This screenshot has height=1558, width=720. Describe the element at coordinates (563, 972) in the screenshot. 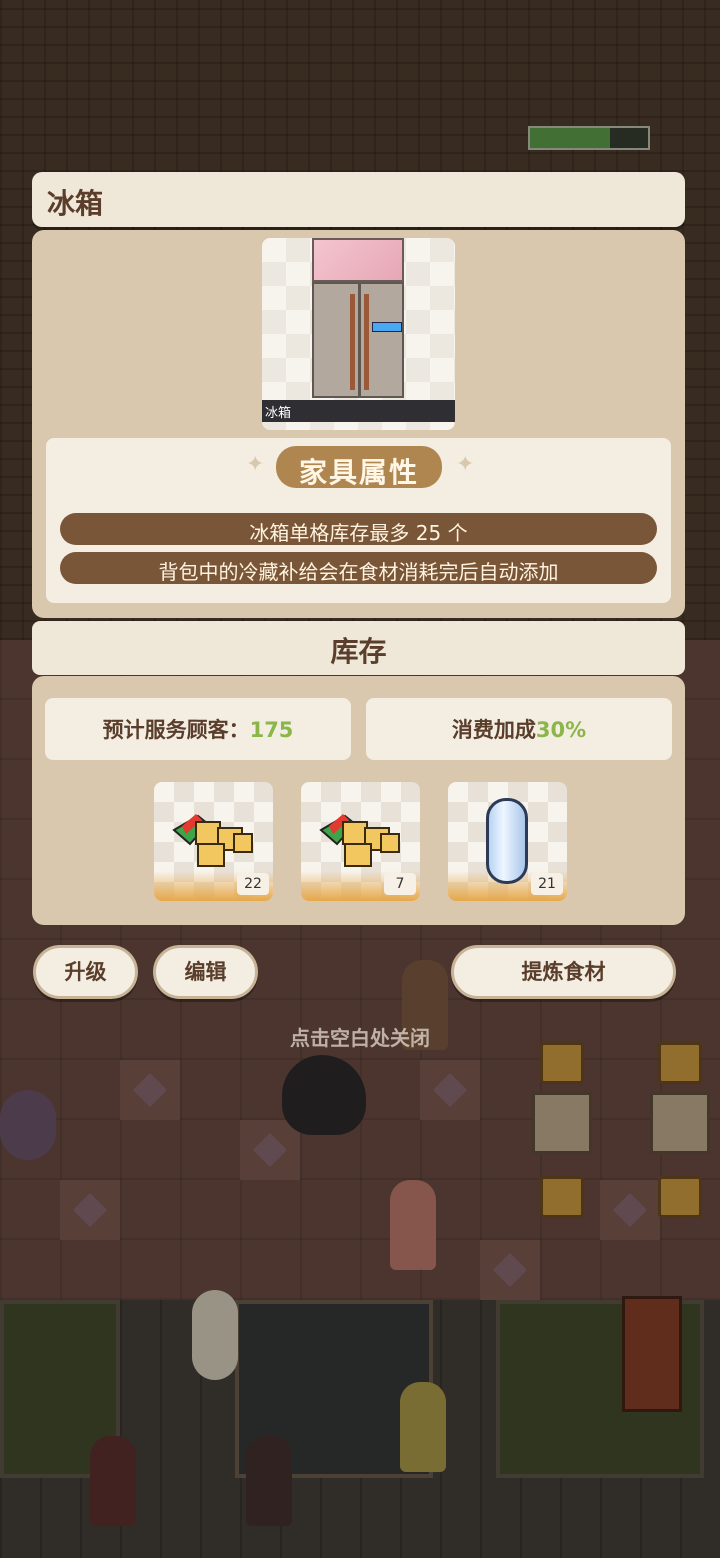

I see `refine-ingredients-button: 提炼食材` at that location.